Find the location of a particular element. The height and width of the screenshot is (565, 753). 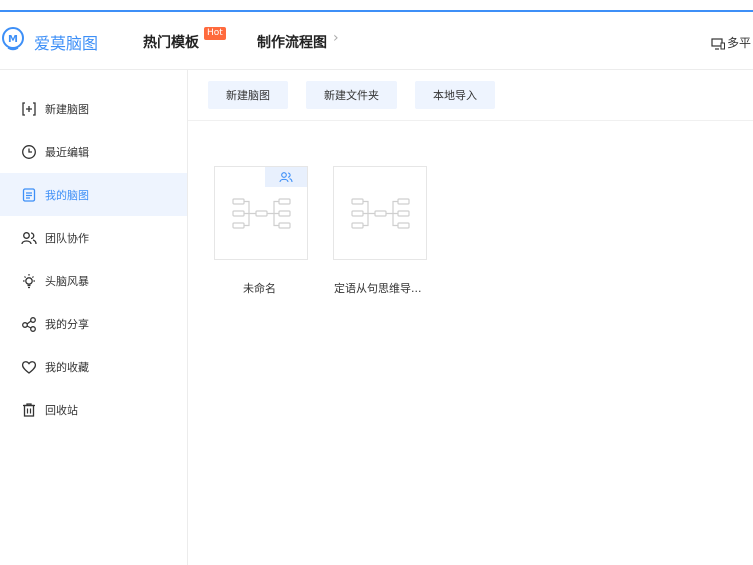

local-import-button: 本地导入 is located at coordinates (455, 95).